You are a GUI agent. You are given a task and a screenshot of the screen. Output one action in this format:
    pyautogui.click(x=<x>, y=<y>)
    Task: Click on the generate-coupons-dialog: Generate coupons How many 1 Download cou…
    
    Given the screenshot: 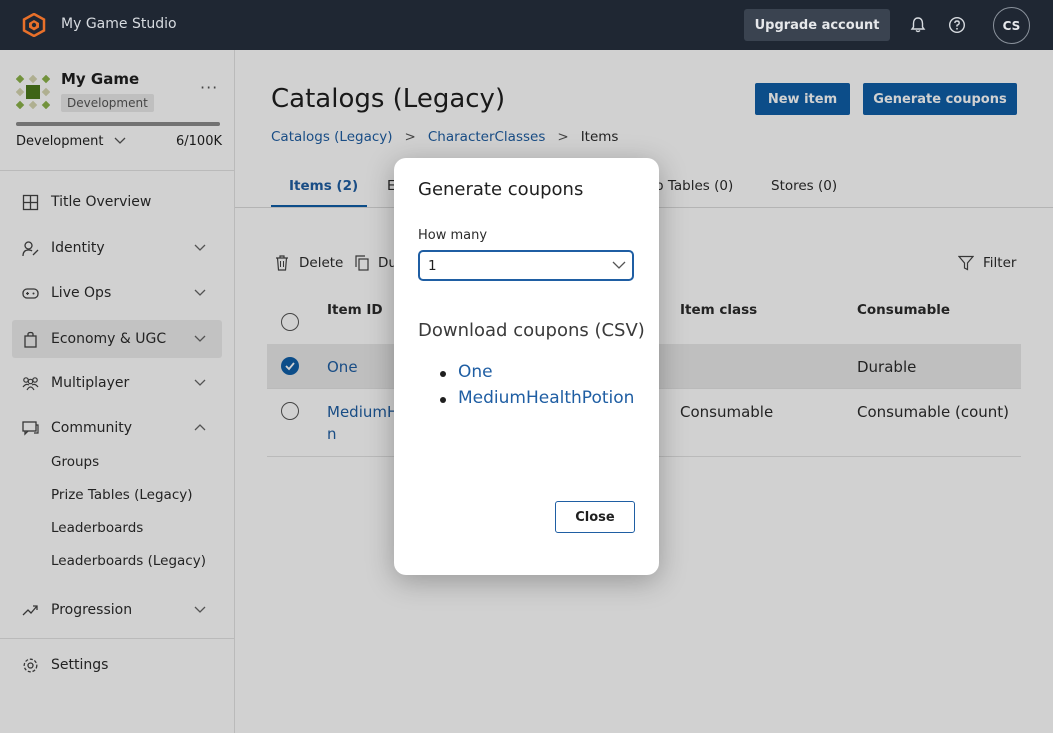 What is the action you would take?
    pyautogui.click(x=526, y=366)
    